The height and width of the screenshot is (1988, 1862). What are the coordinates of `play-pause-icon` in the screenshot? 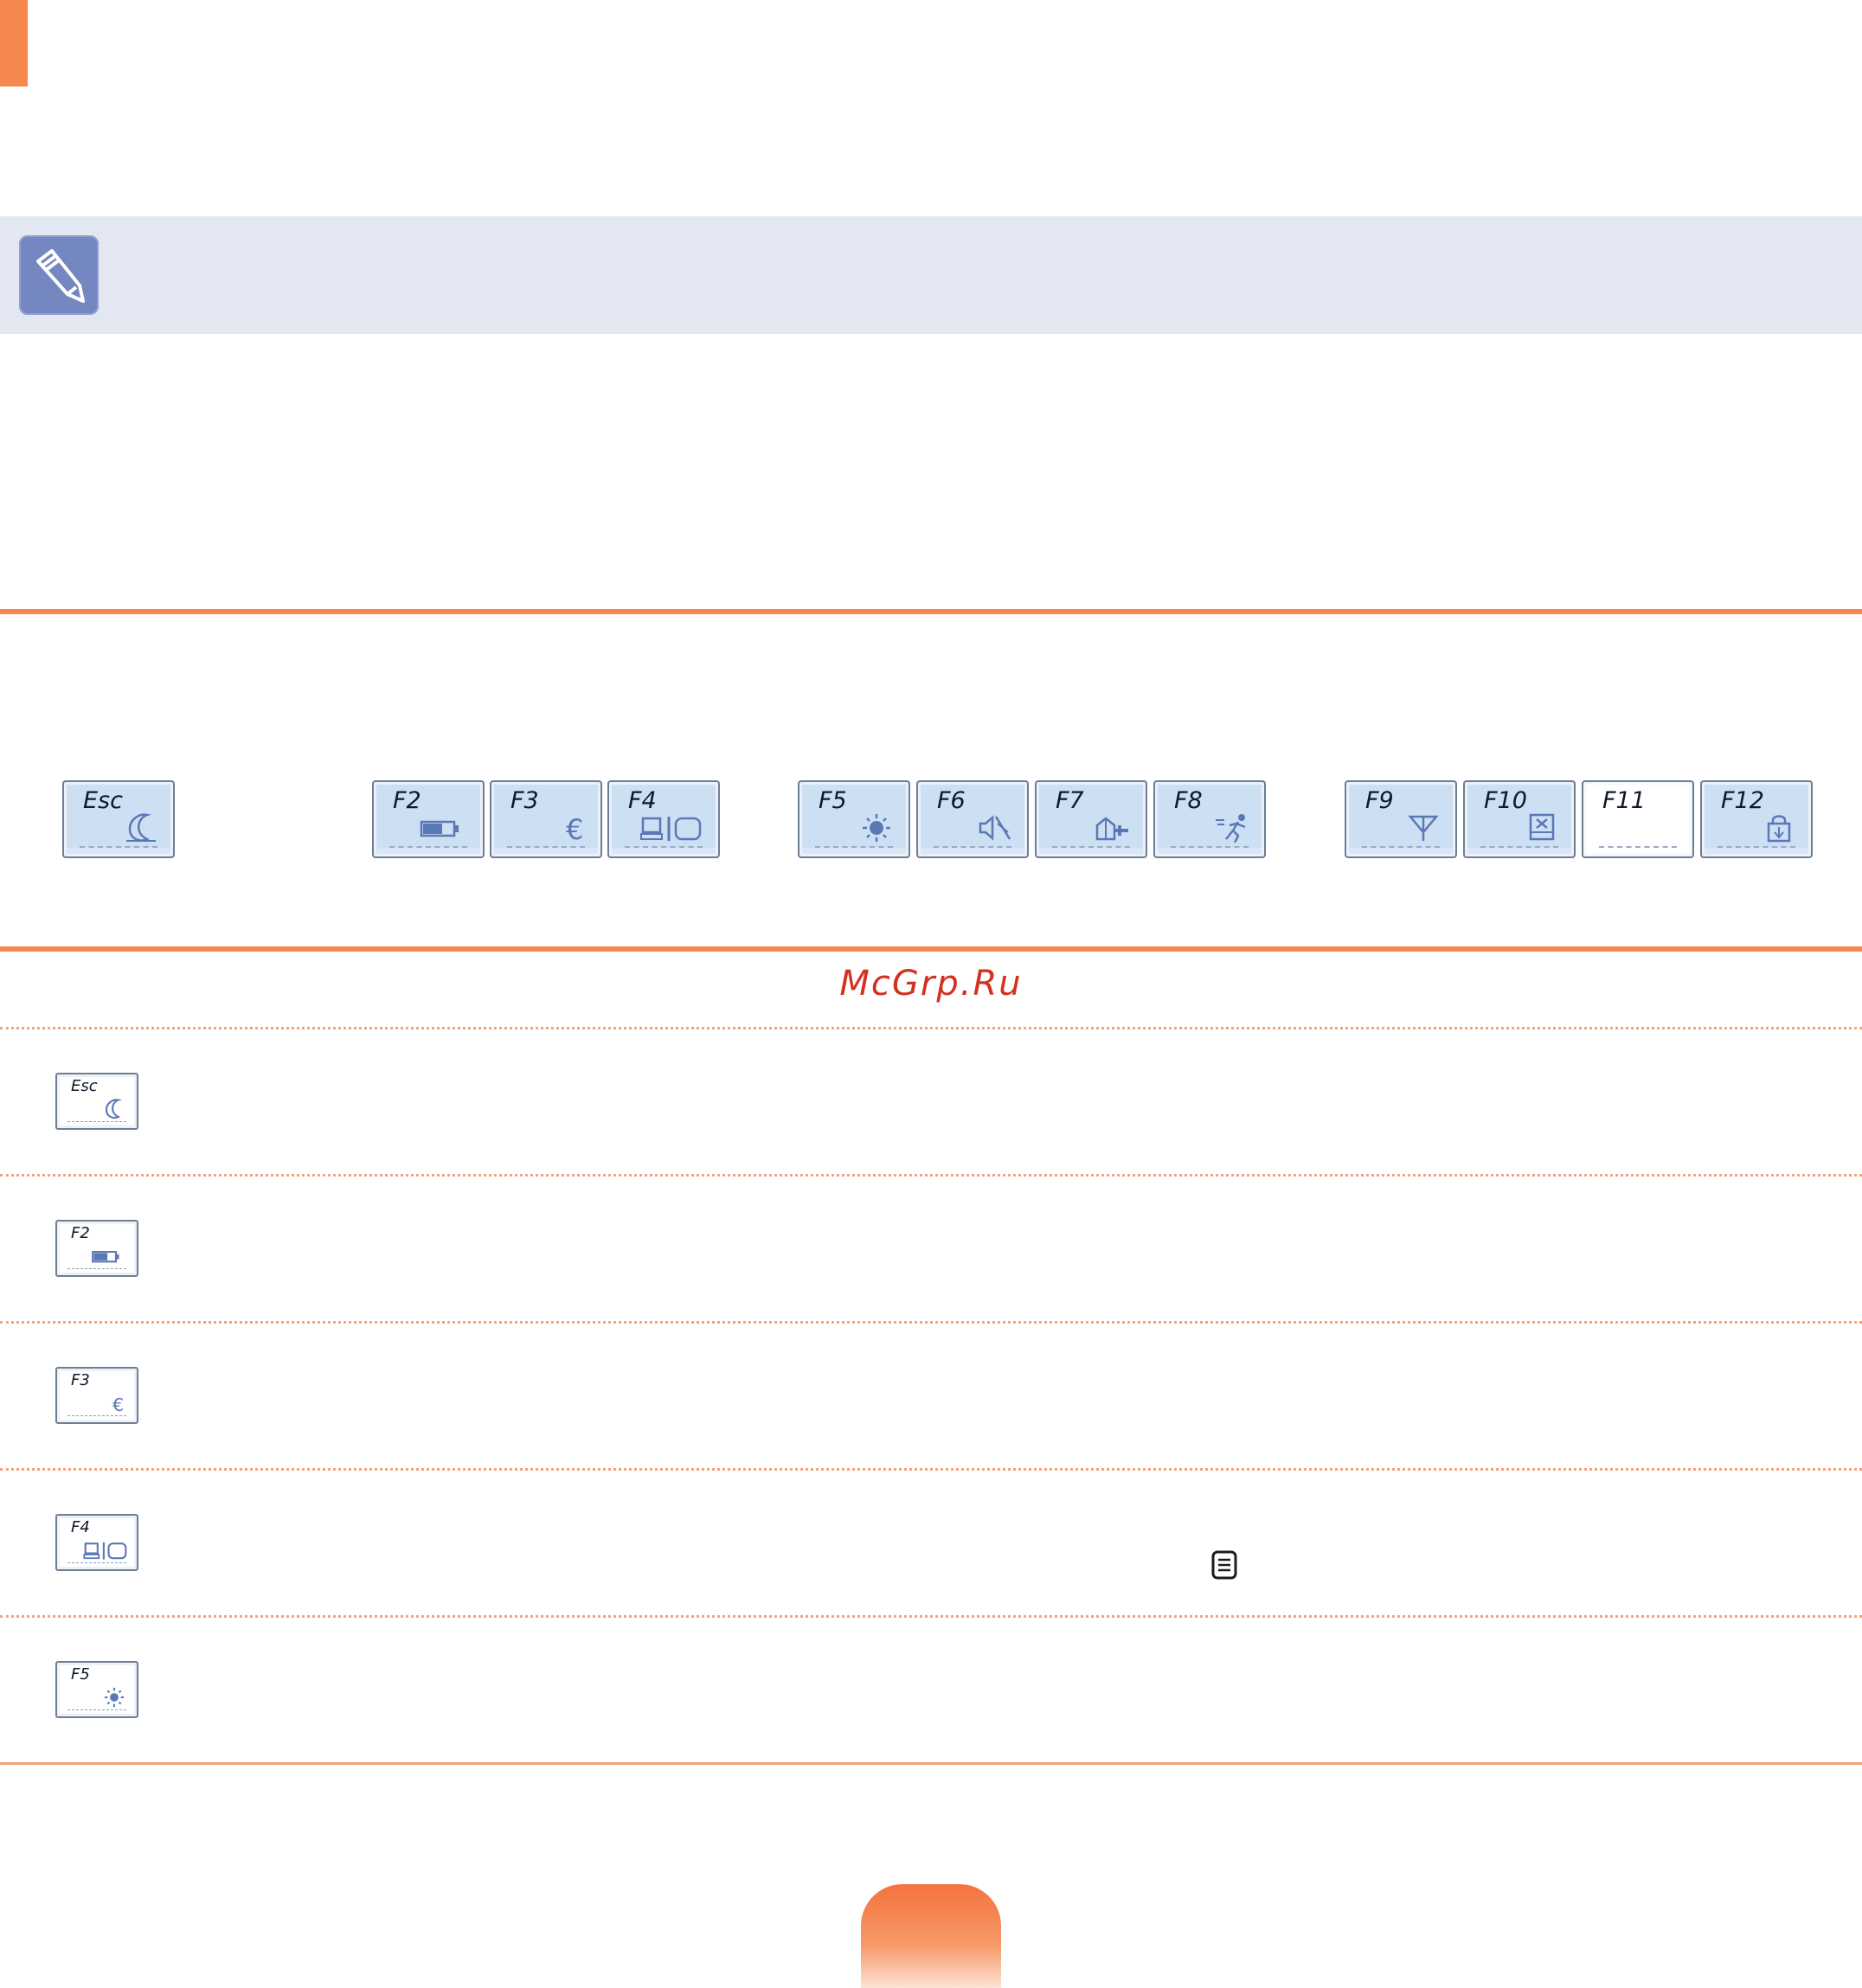 It's located at (1111, 829).